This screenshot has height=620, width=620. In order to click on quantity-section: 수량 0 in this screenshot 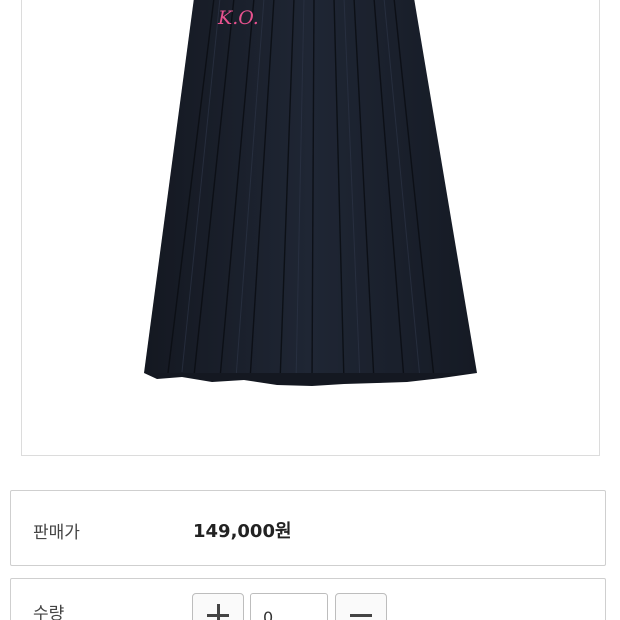, I will do `click(308, 599)`.